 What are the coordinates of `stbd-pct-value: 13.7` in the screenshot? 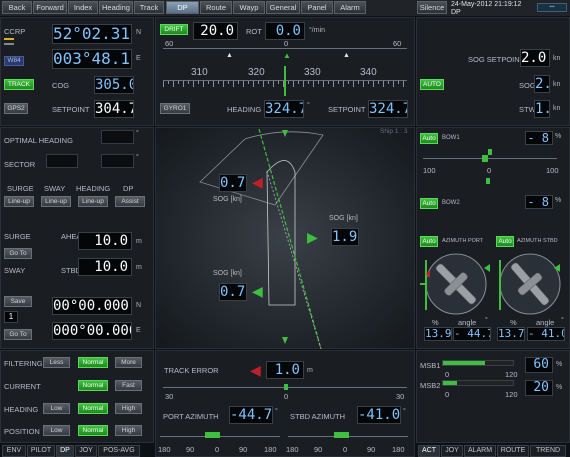 It's located at (511, 334).